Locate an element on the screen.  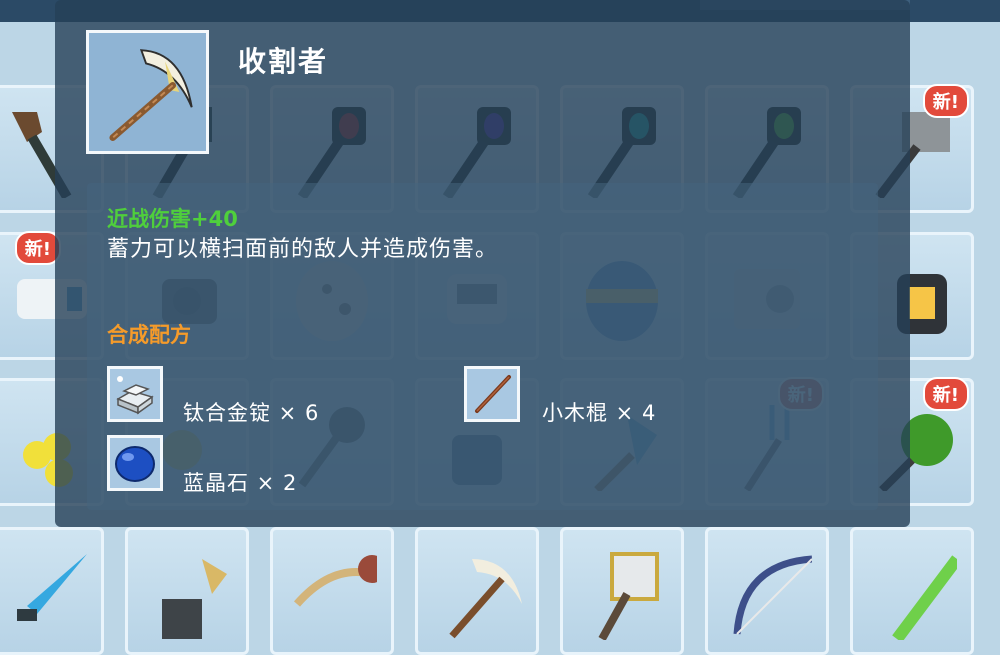
melee-damage-bonus: 近战伤害+40 is located at coordinates (172, 219).